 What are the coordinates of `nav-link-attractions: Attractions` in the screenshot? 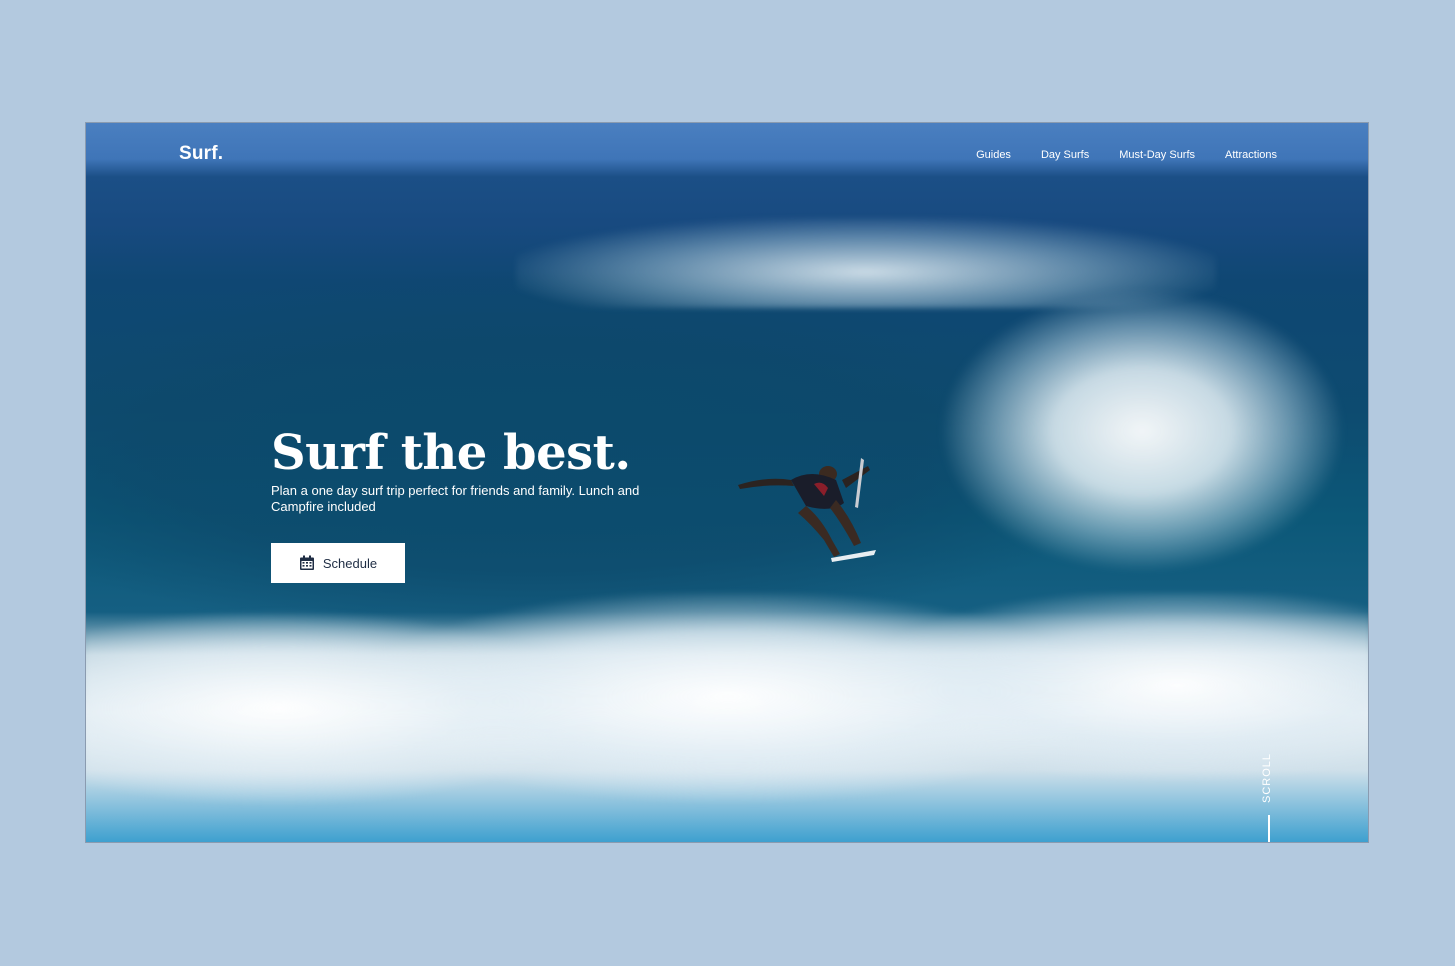 It's located at (1251, 155).